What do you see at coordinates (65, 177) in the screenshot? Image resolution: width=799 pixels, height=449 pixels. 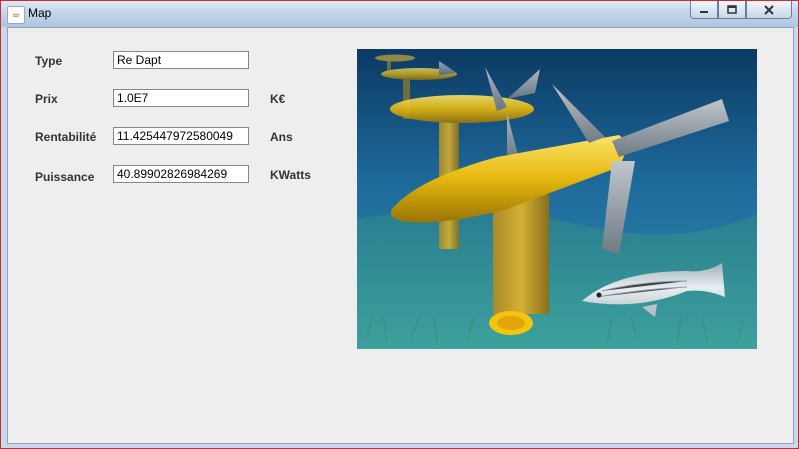 I see `puissance-label: Puissance` at bounding box center [65, 177].